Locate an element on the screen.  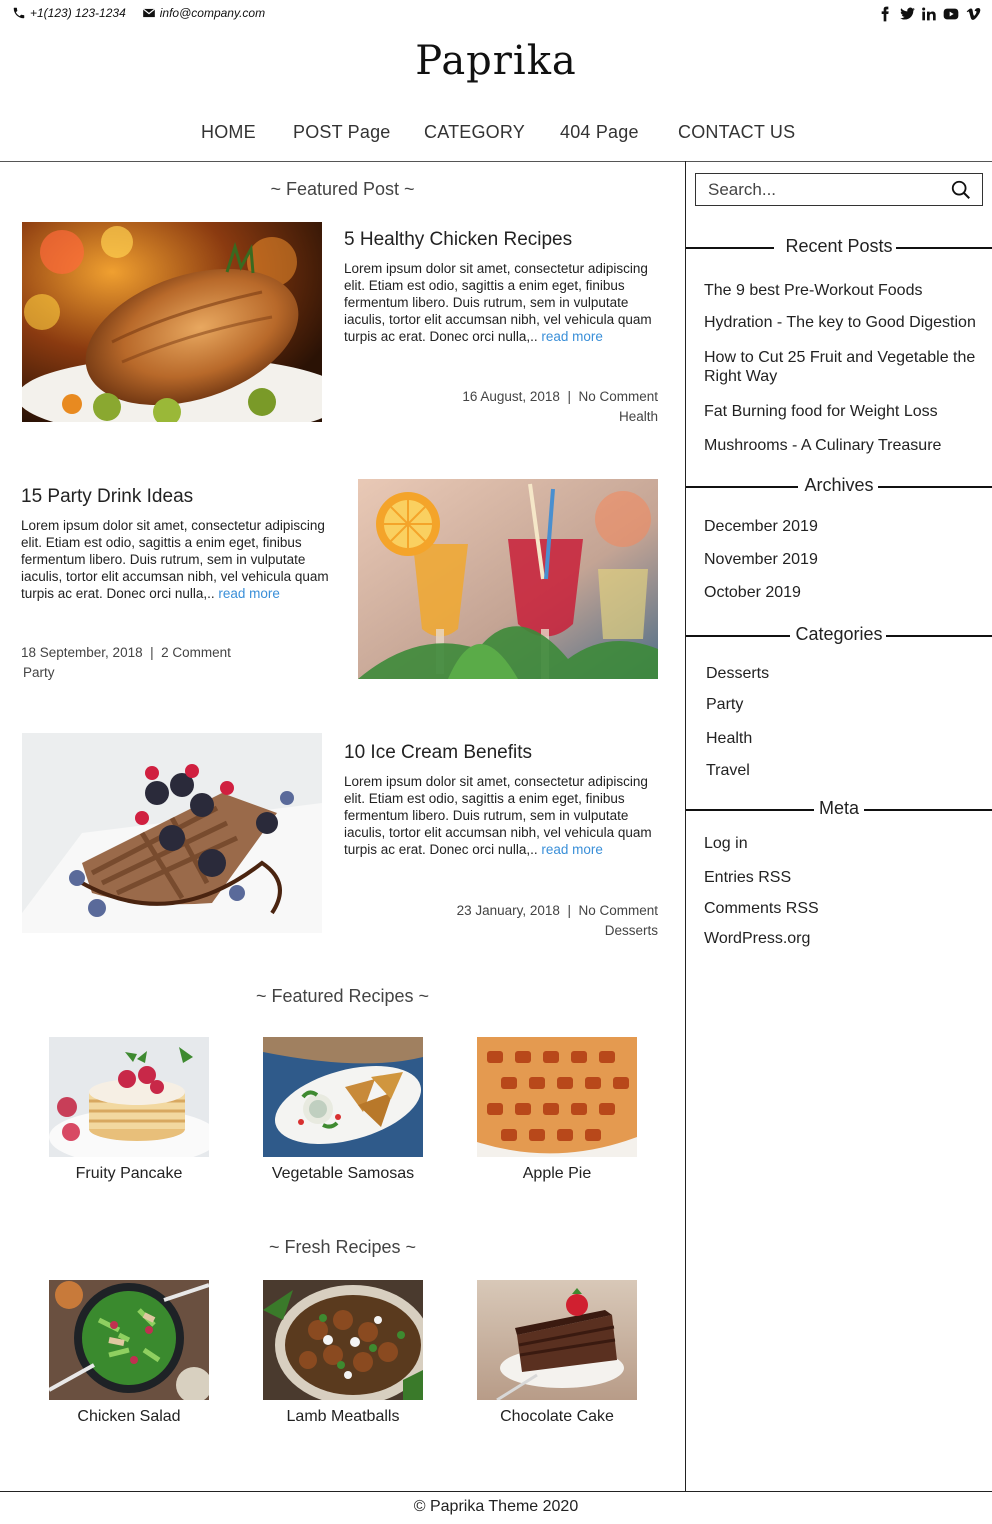
post-meta: 16 August, 2018 | No Comment Health is located at coordinates (560, 407).